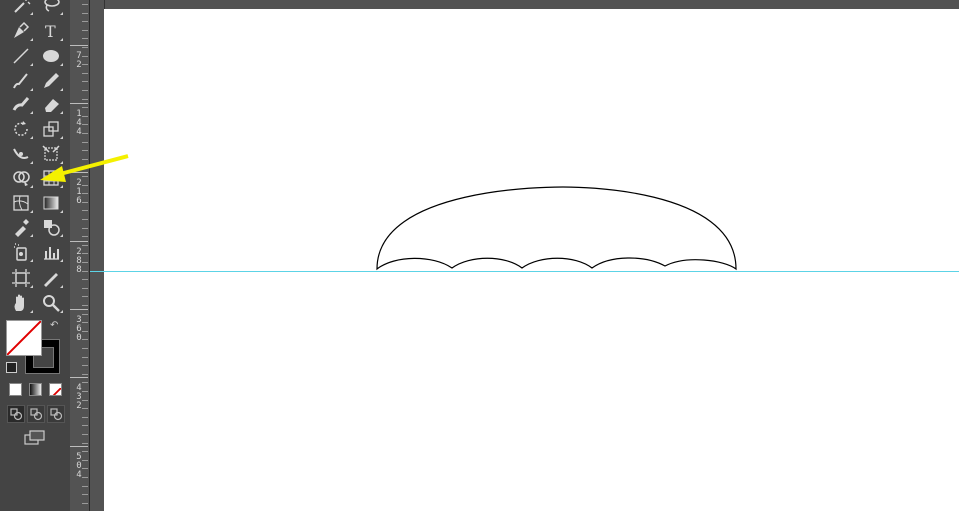 The width and height of the screenshot is (959, 511). I want to click on shape-builder-tool, so click(21, 178).